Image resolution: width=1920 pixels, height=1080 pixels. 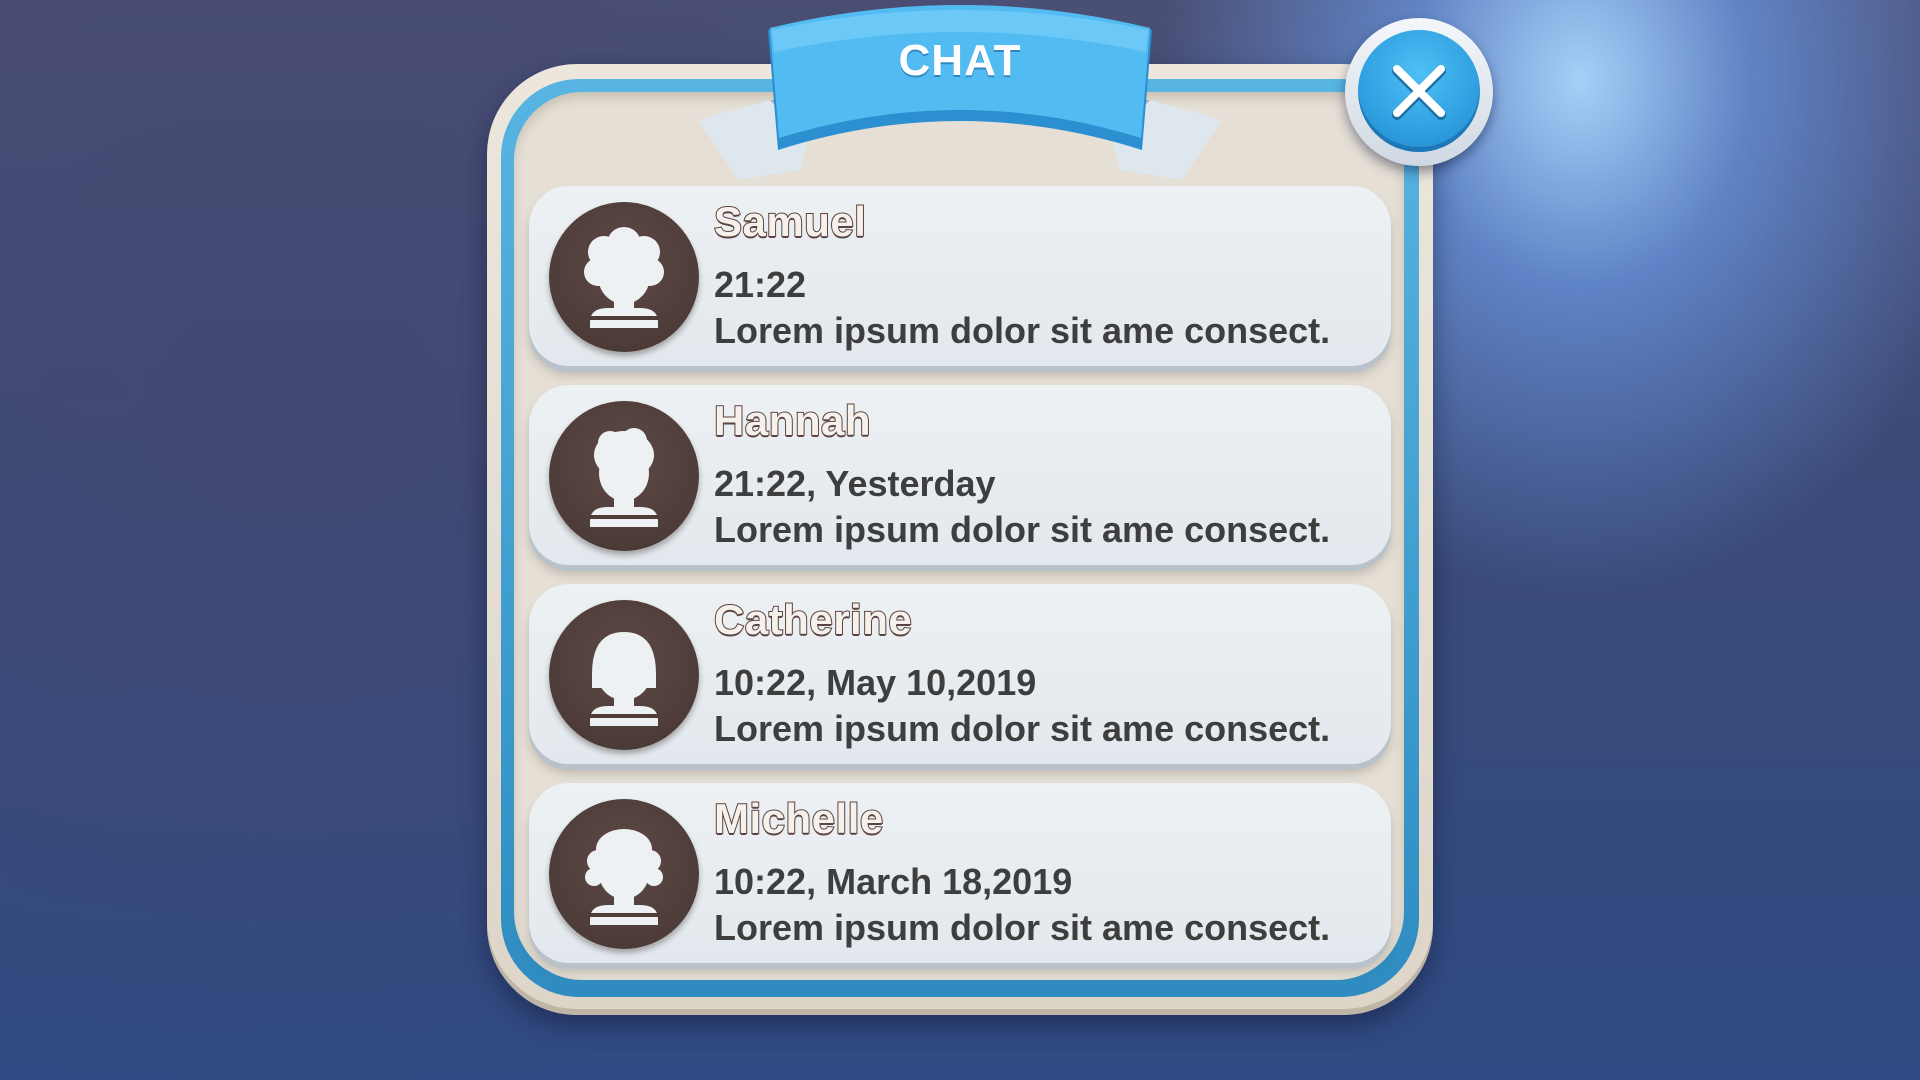 I want to click on contact-name: Hannah, so click(x=792, y=420).